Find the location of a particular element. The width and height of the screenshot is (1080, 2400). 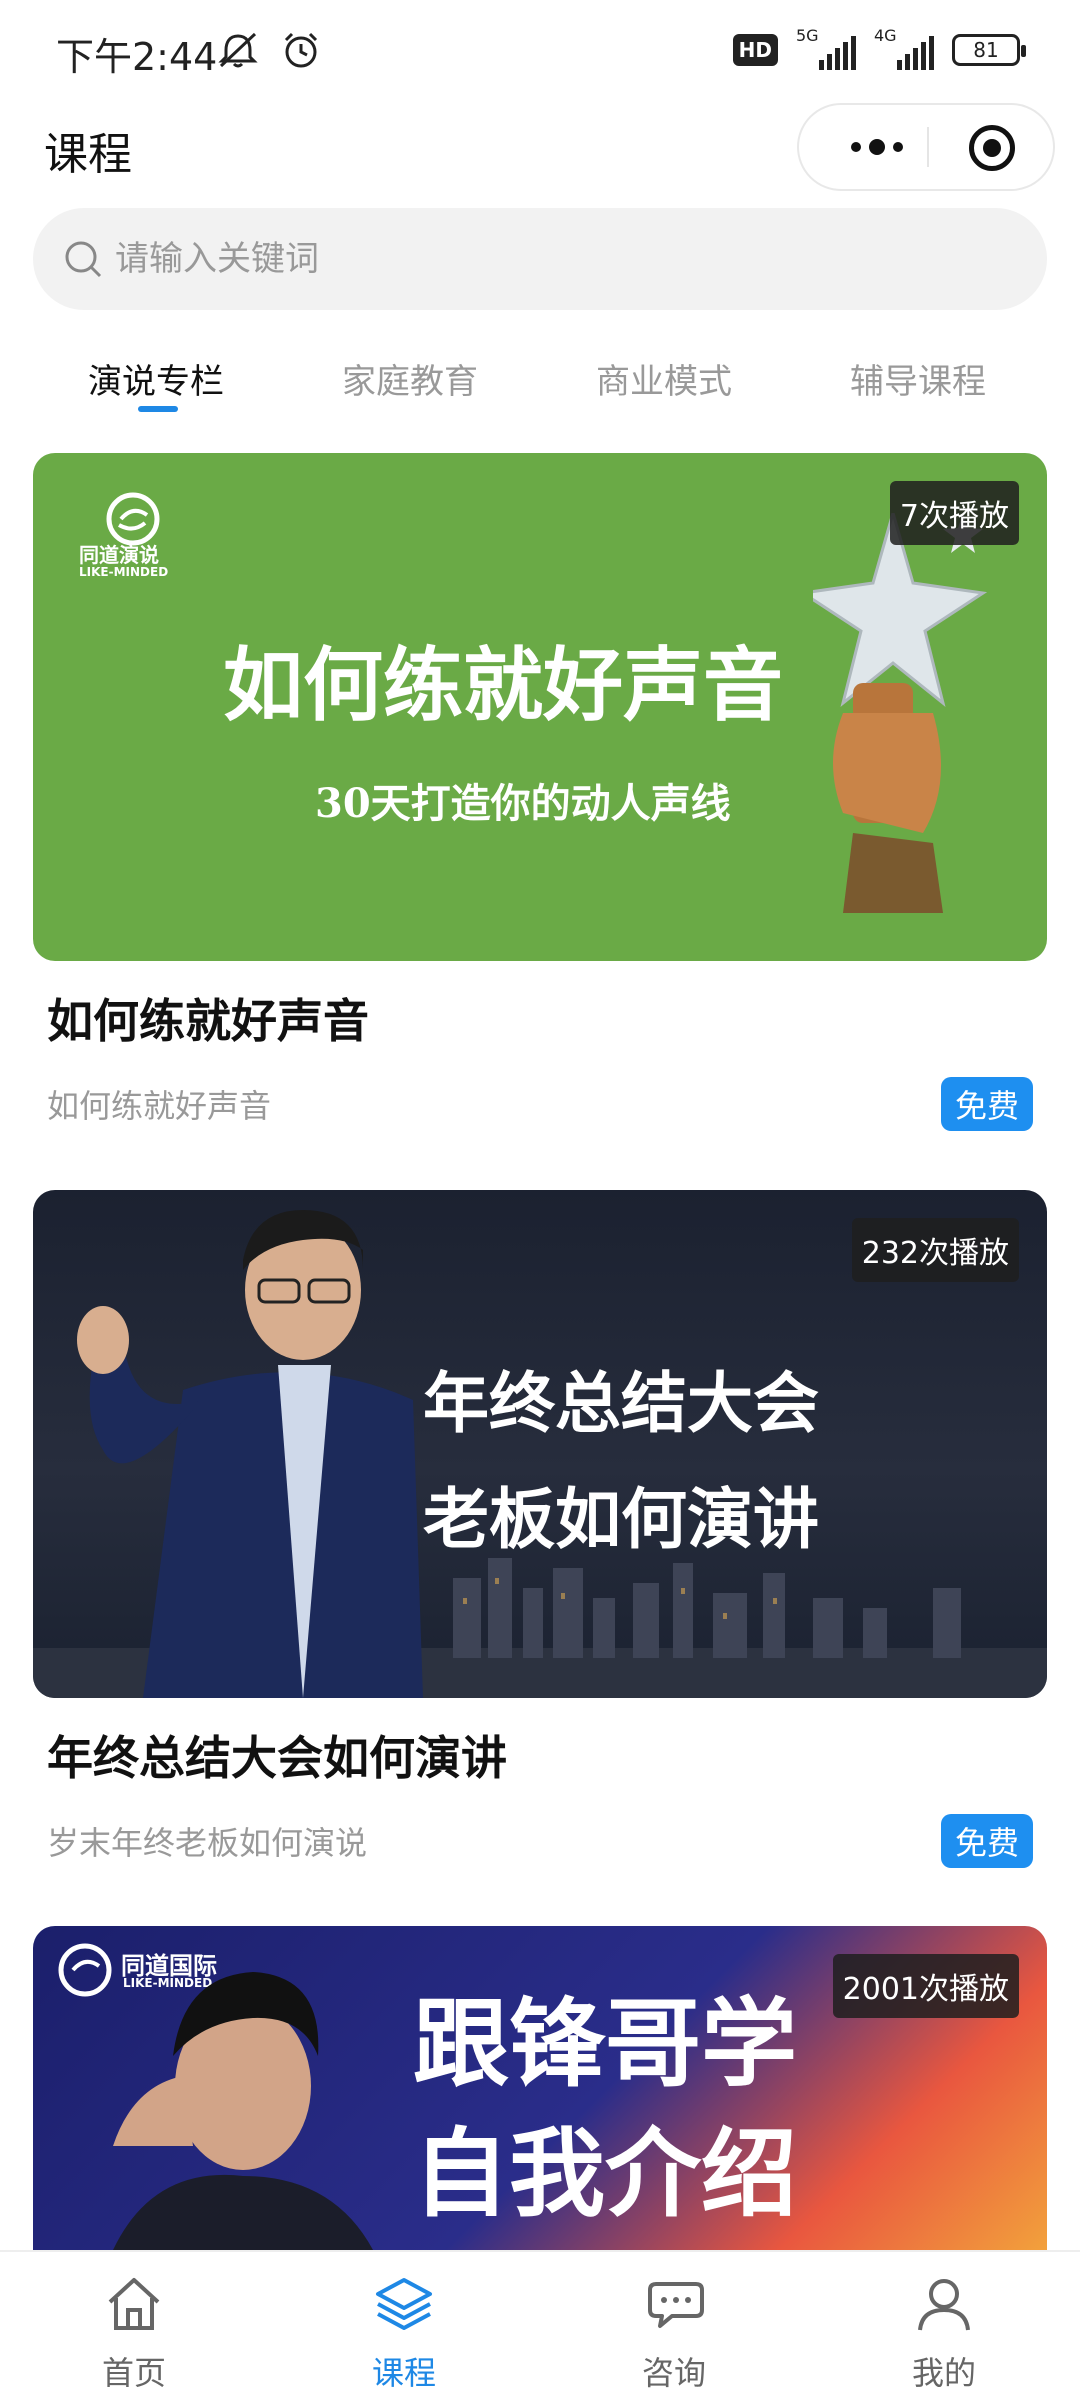

user-icon is located at coordinates (944, 2305).